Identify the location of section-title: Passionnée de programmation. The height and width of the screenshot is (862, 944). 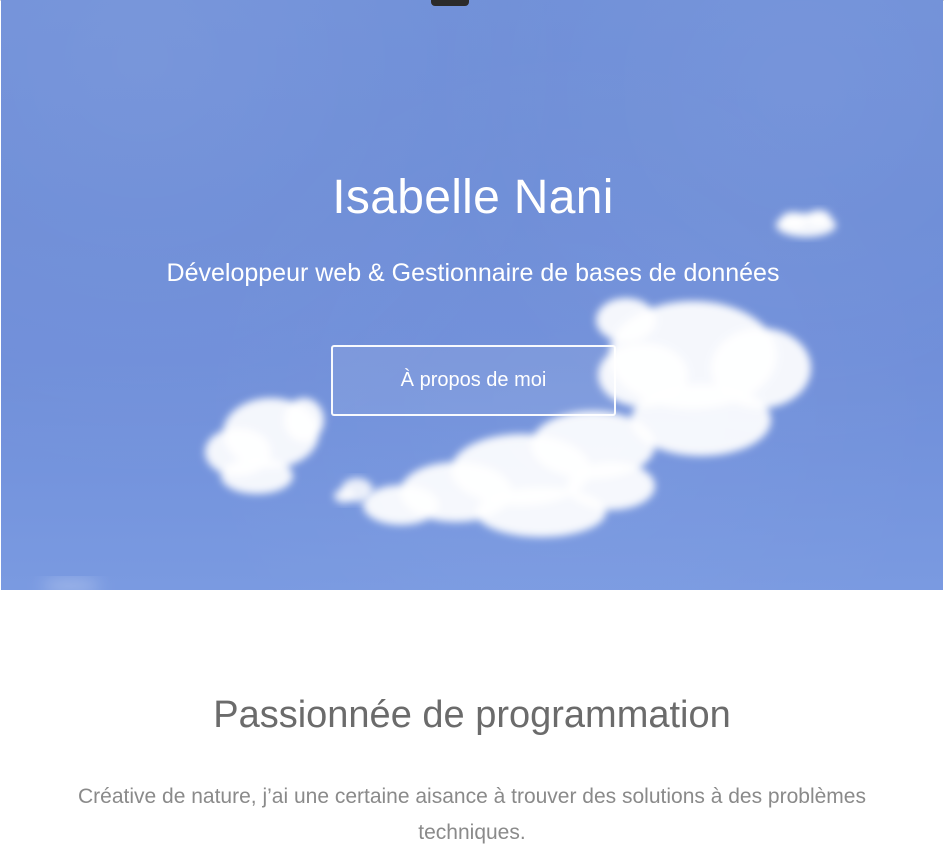
(472, 714).